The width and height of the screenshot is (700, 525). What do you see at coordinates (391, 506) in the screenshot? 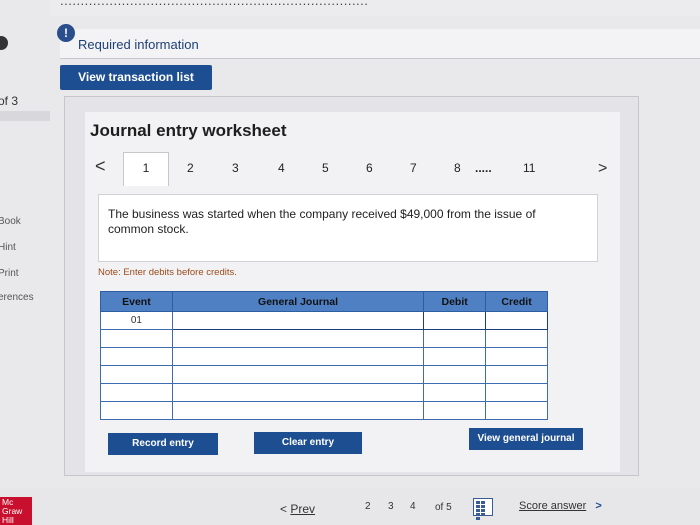
I see `question-page-3: 3` at bounding box center [391, 506].